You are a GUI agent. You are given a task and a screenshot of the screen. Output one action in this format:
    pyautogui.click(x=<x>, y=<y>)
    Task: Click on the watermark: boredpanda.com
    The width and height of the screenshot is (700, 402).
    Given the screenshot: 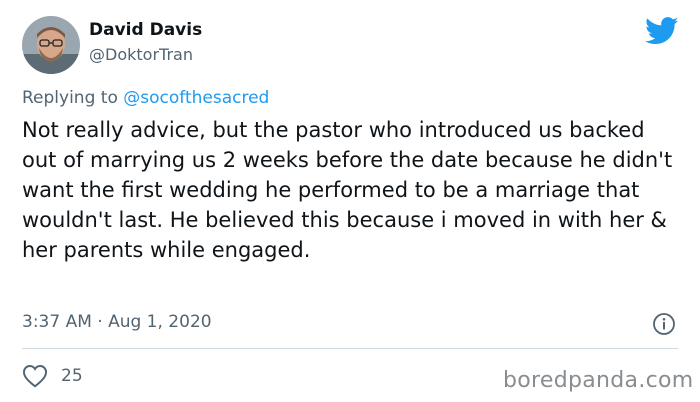 What is the action you would take?
    pyautogui.click(x=598, y=380)
    